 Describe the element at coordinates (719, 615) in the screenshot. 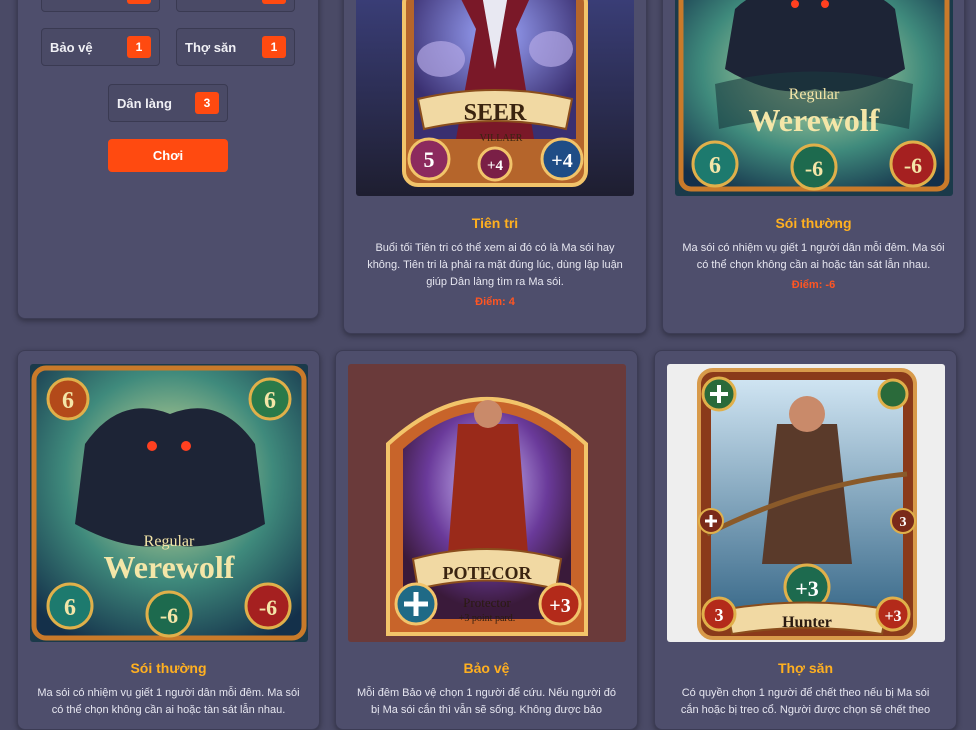

I see `hunter-l: 3` at that location.